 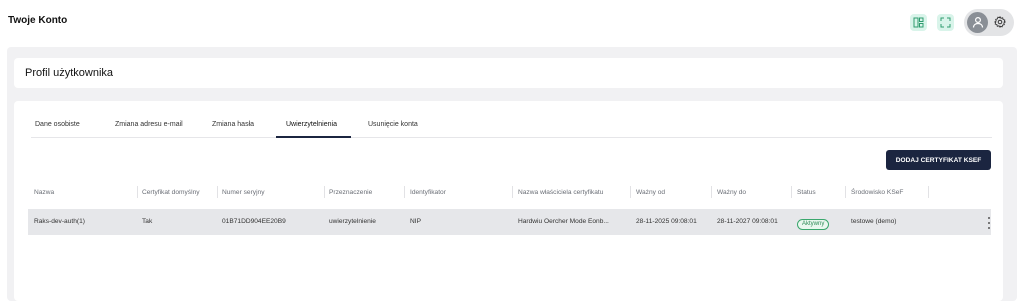 What do you see at coordinates (69, 73) in the screenshot?
I see `page-title: Profil użytkownika` at bounding box center [69, 73].